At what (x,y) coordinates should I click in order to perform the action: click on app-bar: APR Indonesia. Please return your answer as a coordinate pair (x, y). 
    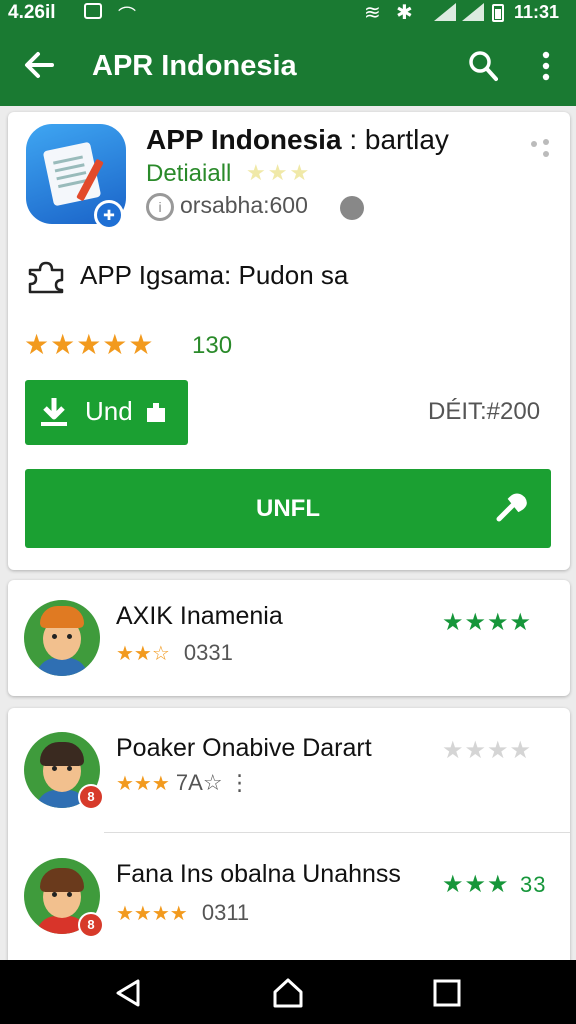
    Looking at the image, I should click on (288, 67).